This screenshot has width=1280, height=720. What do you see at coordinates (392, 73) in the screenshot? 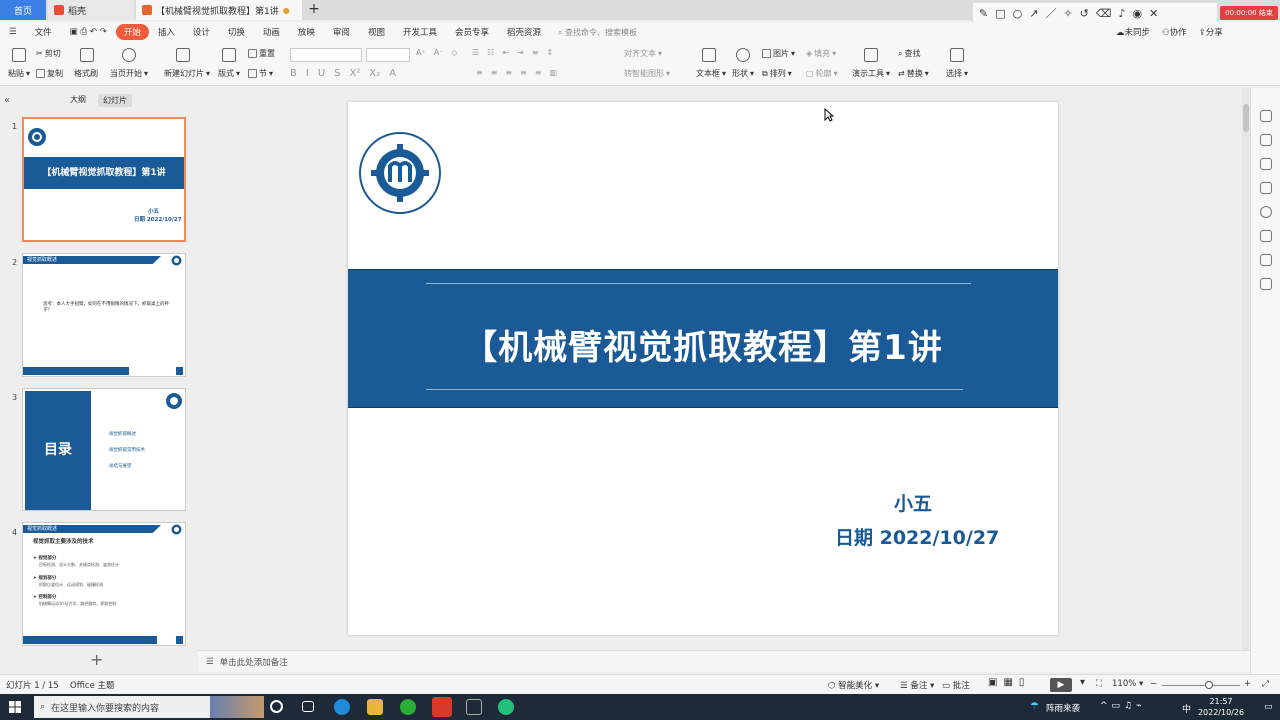
I see `font-color-icon: A` at bounding box center [392, 73].